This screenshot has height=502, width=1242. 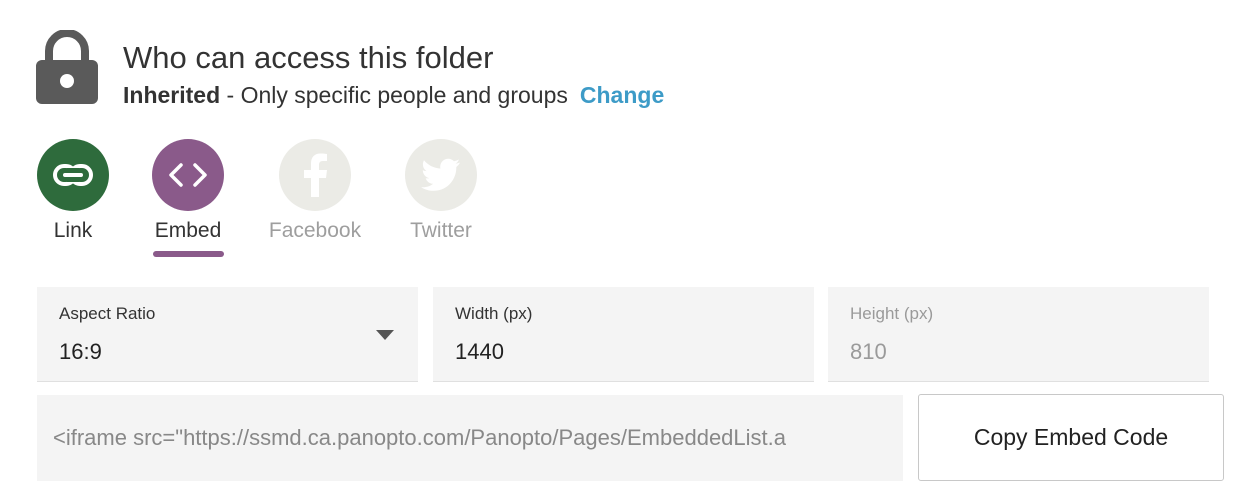 I want to click on access-status-text: - Only specific people and groups, so click(x=394, y=95).